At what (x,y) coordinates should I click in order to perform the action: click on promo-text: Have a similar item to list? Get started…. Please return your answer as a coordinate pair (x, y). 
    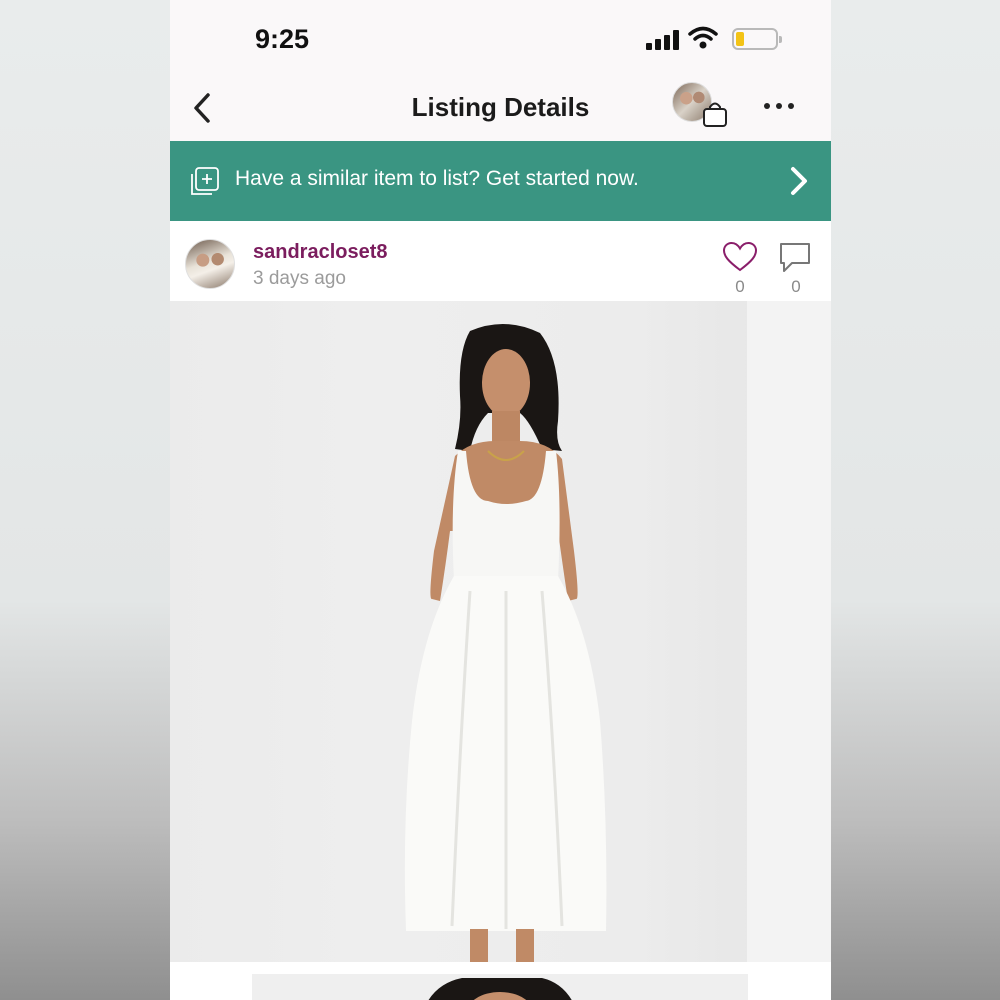
    Looking at the image, I should click on (437, 178).